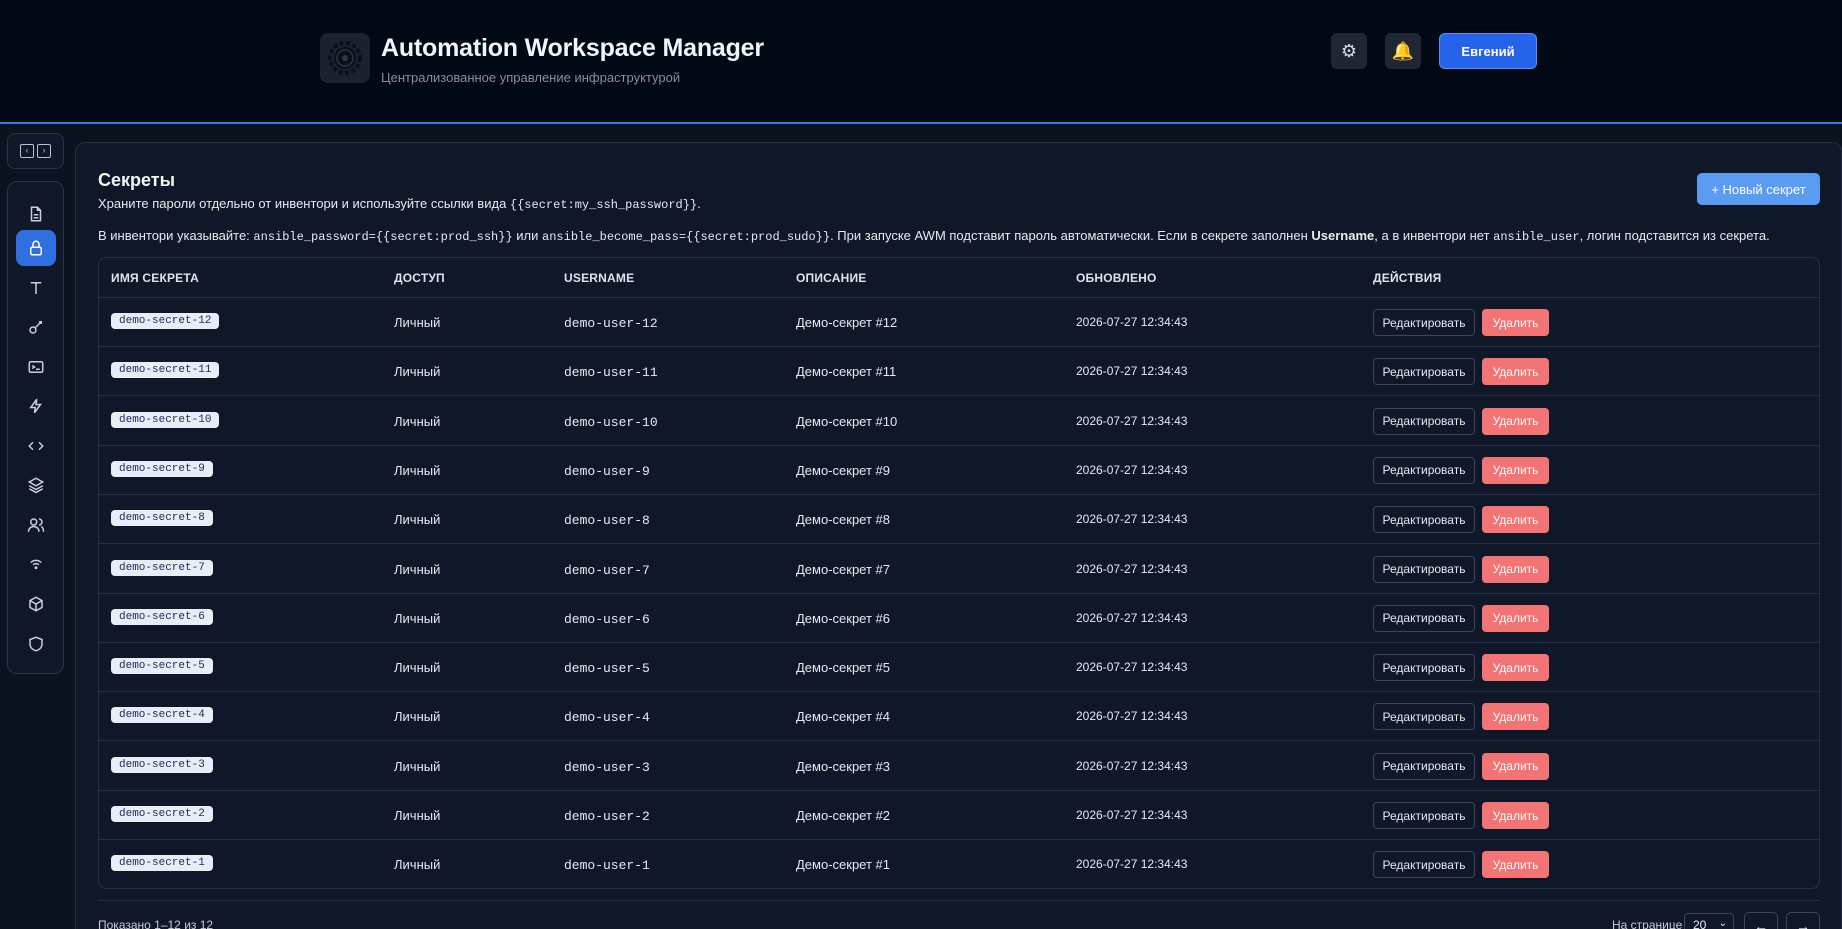  Describe the element at coordinates (1709, 921) in the screenshot. I see `per-page-select: 20 ⌄` at that location.